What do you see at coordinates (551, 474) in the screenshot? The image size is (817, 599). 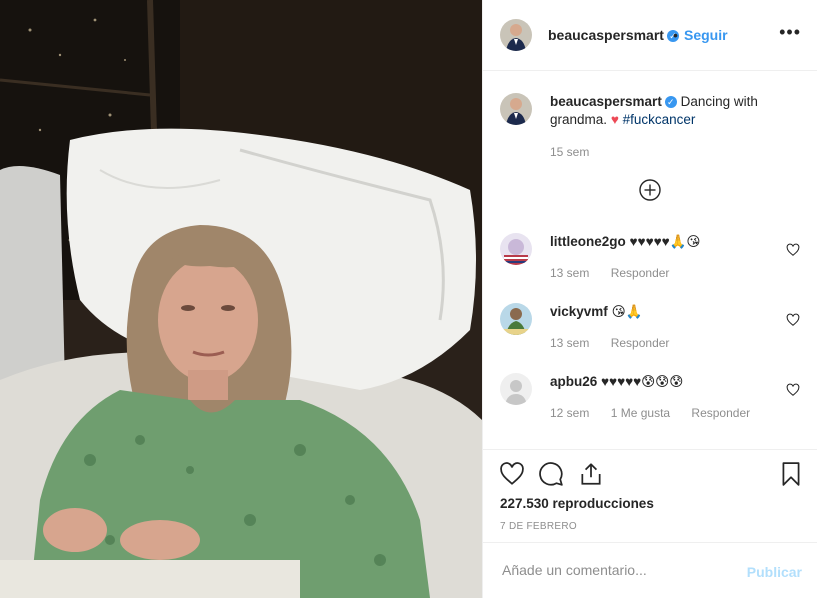 I see `comment-icon` at bounding box center [551, 474].